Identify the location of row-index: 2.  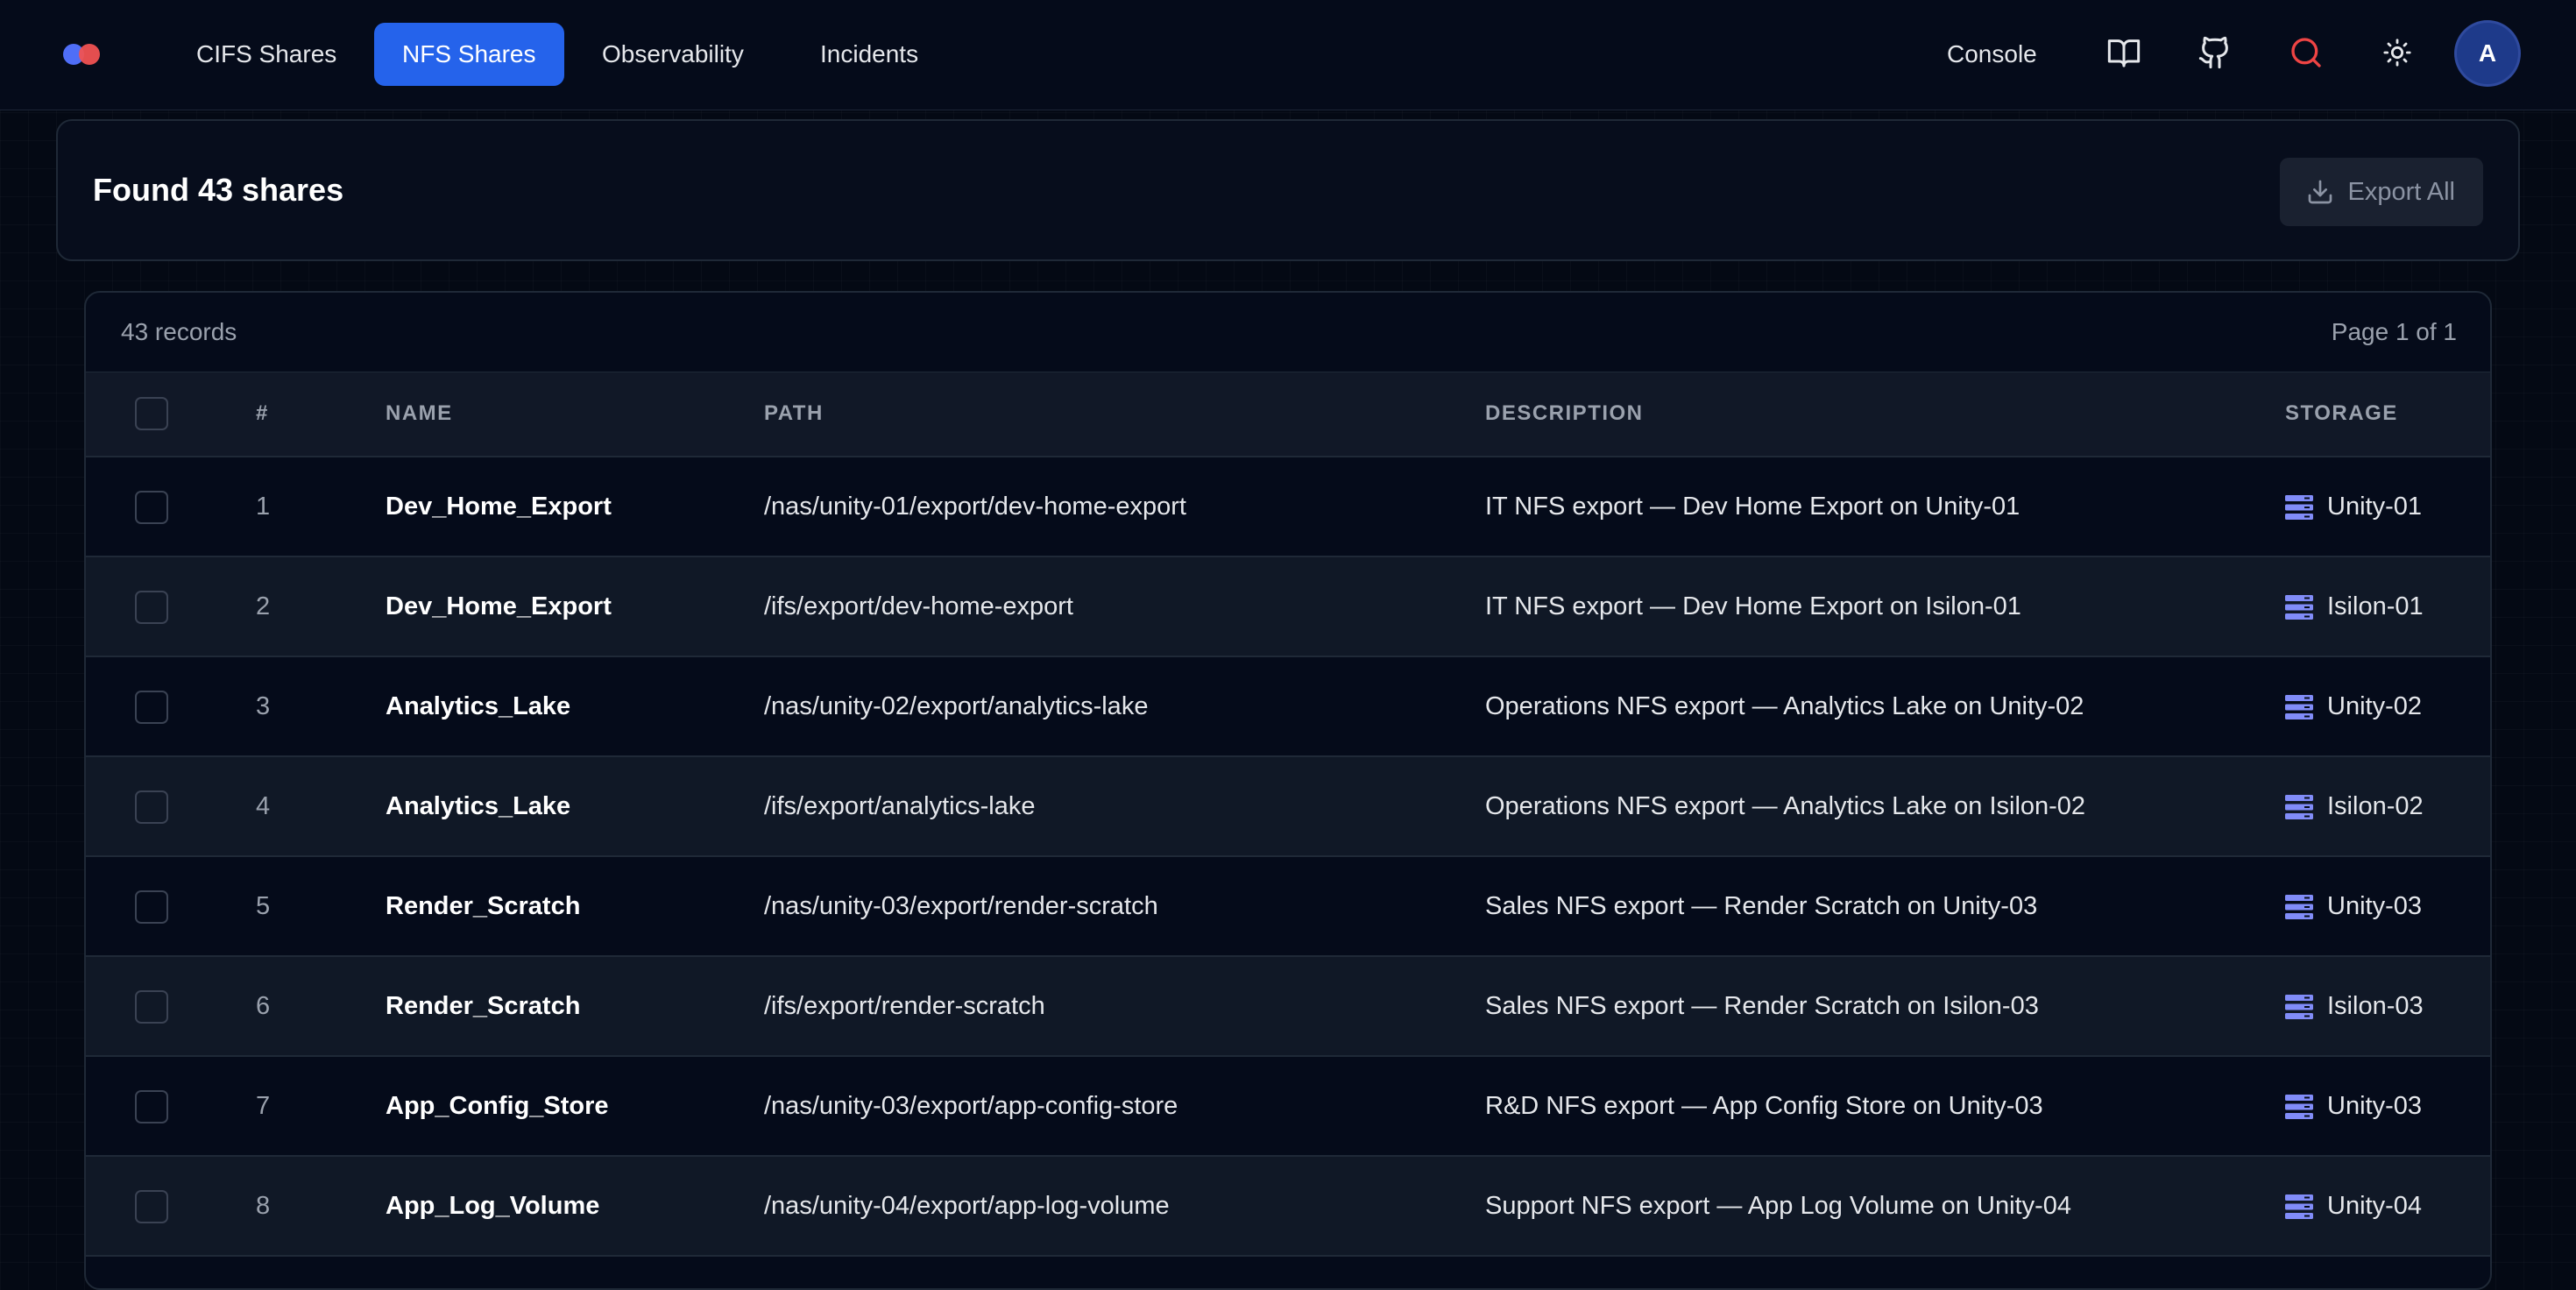
(263, 606).